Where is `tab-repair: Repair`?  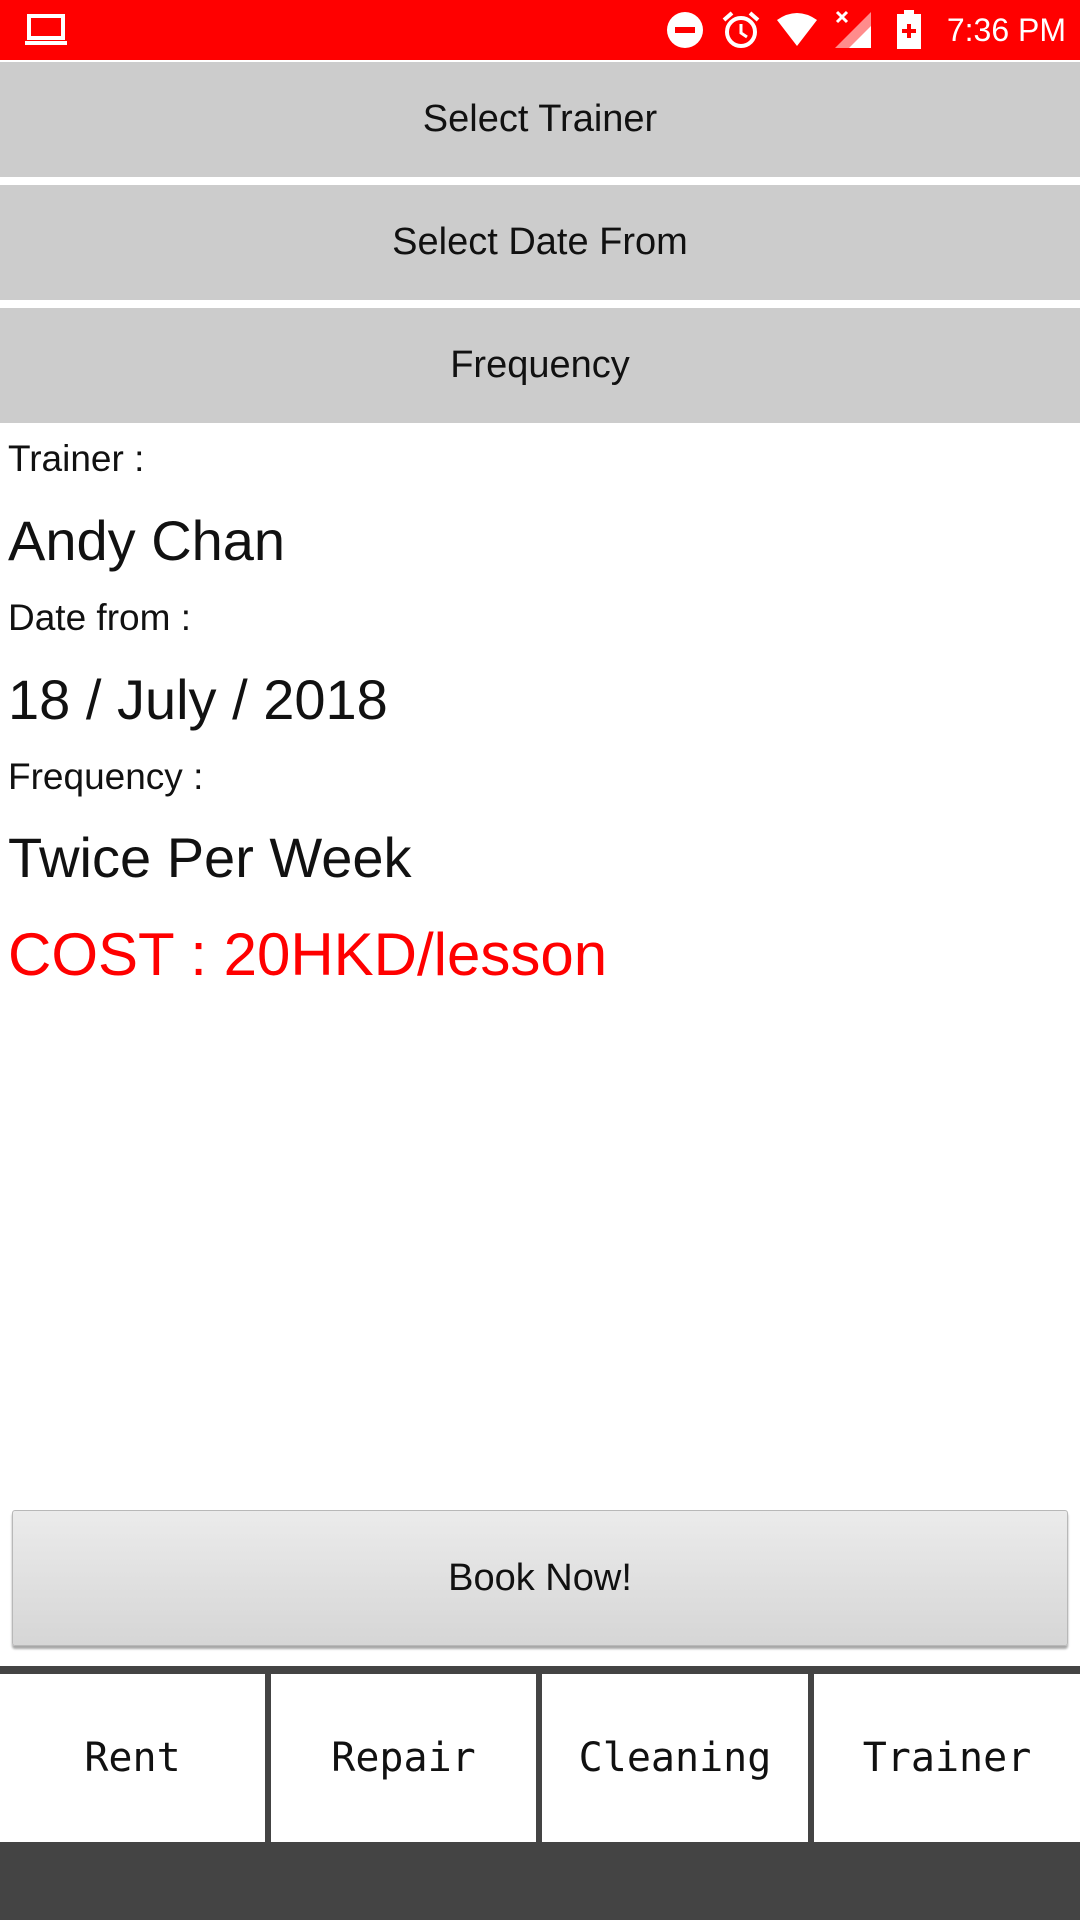 tab-repair: Repair is located at coordinates (403, 1758).